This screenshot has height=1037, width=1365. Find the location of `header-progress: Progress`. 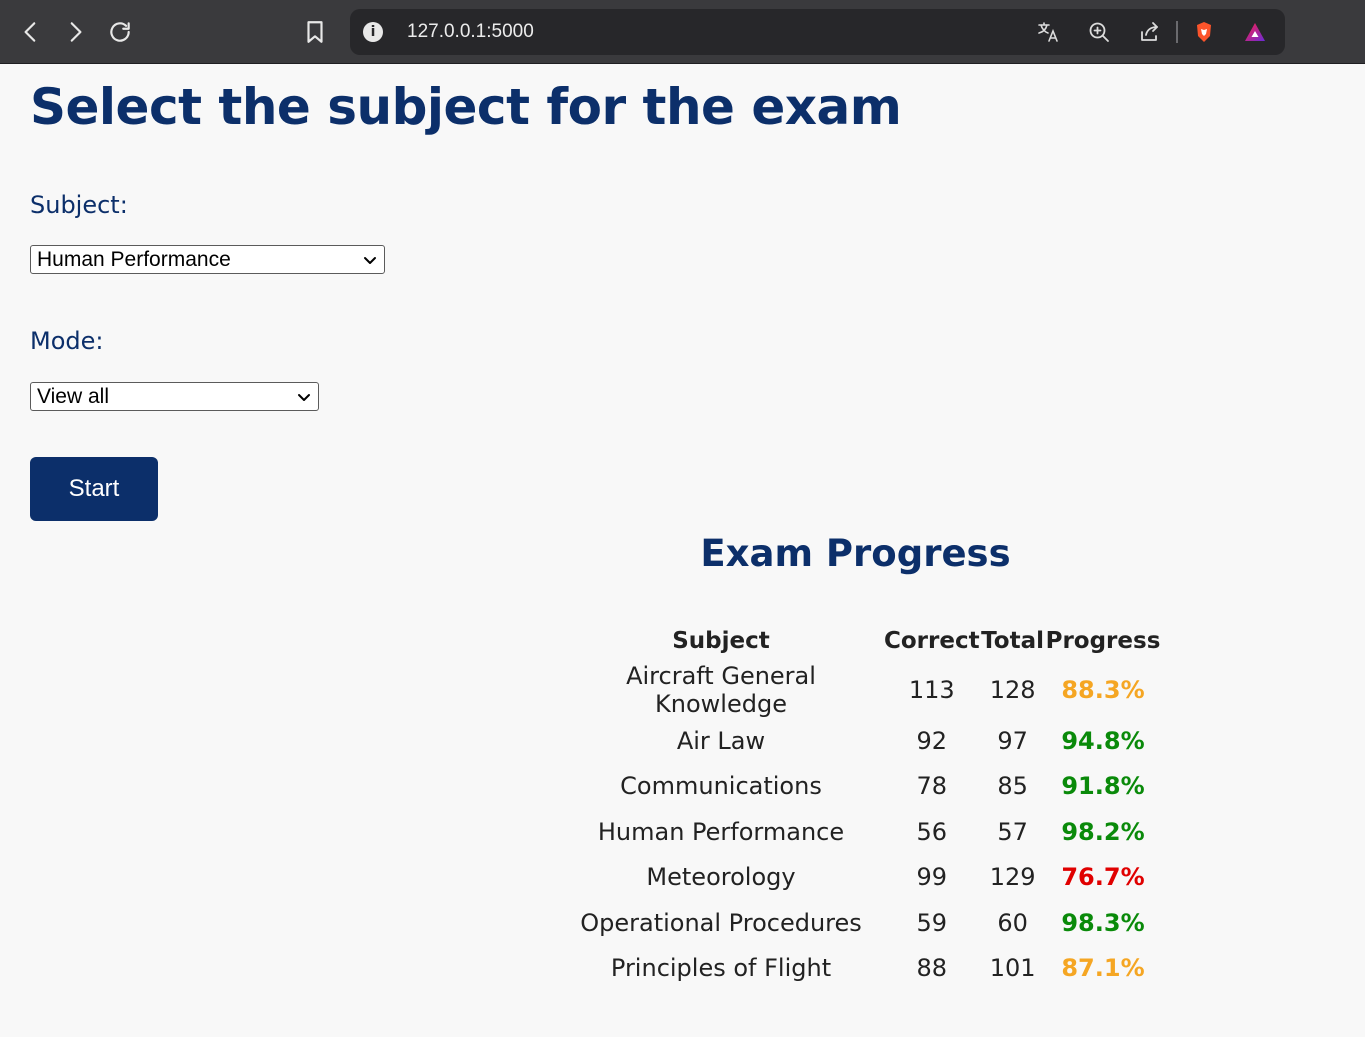

header-progress: Progress is located at coordinates (1103, 641).